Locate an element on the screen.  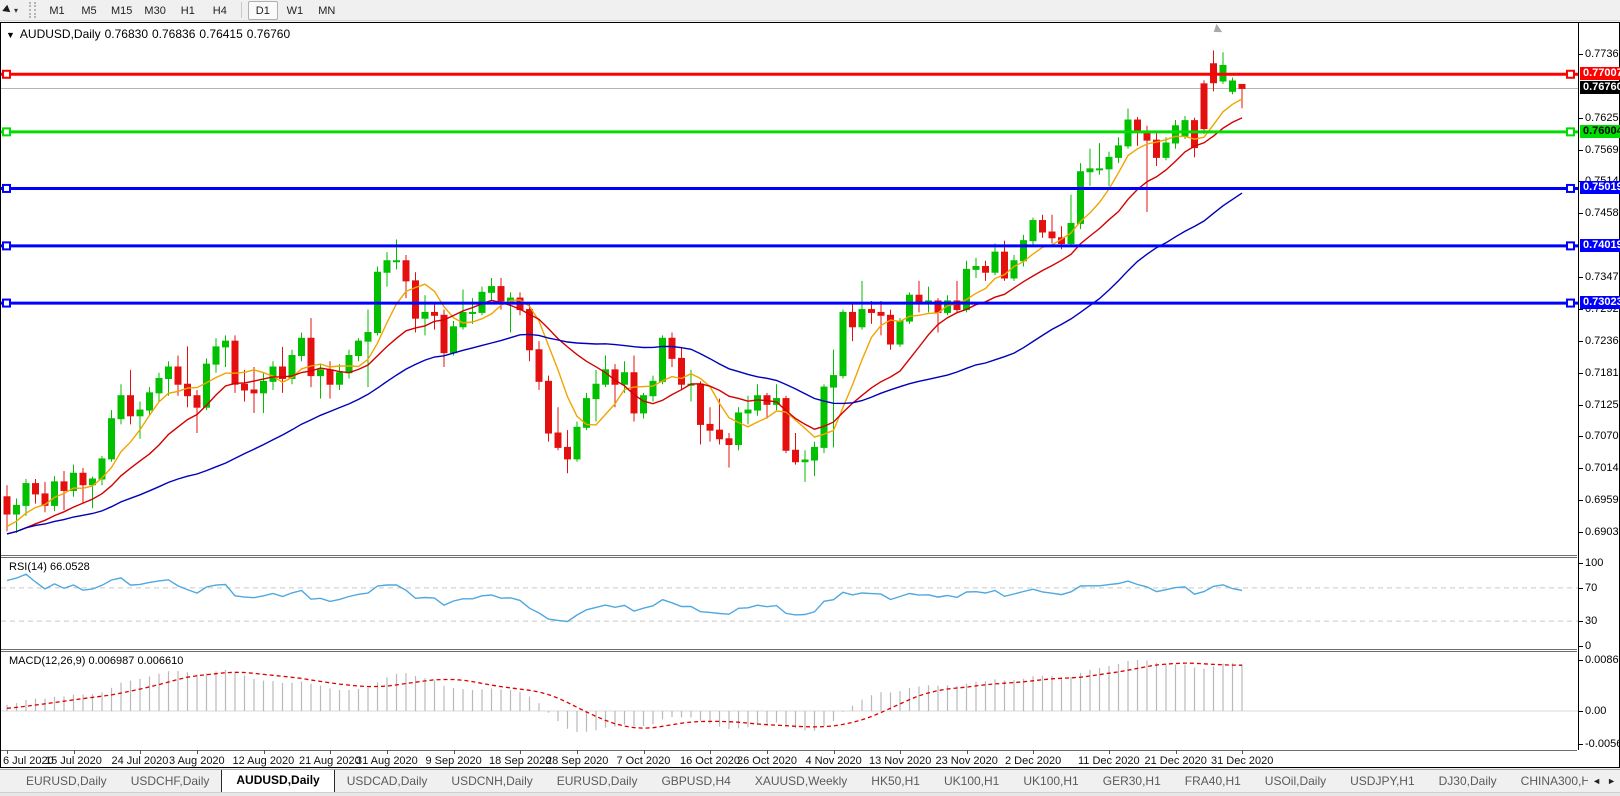
tab-hk50-h1-8: HK50,H1 is located at coordinates (895, 781).